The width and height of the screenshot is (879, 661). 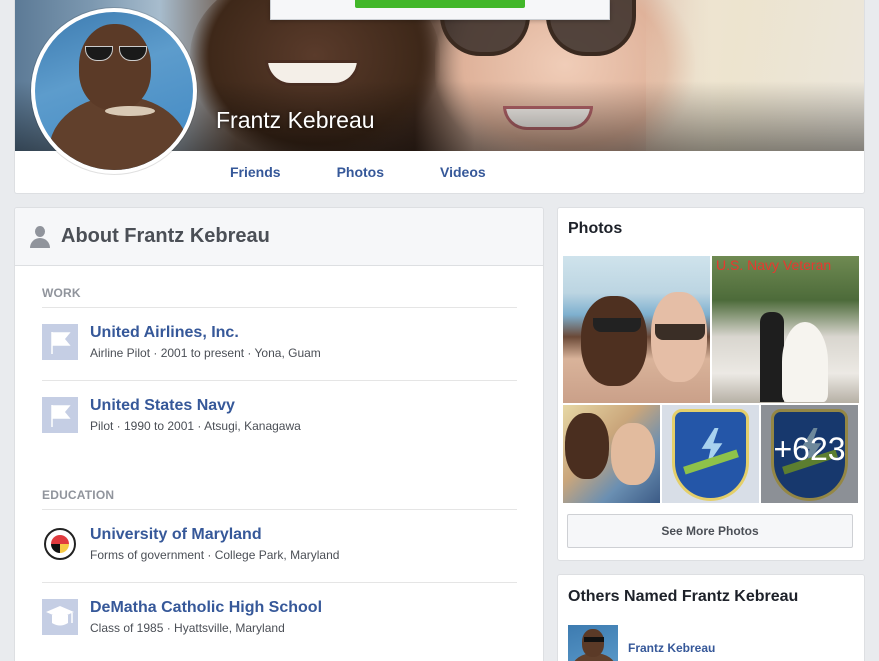 I want to click on university-seal-icon, so click(x=60, y=544).